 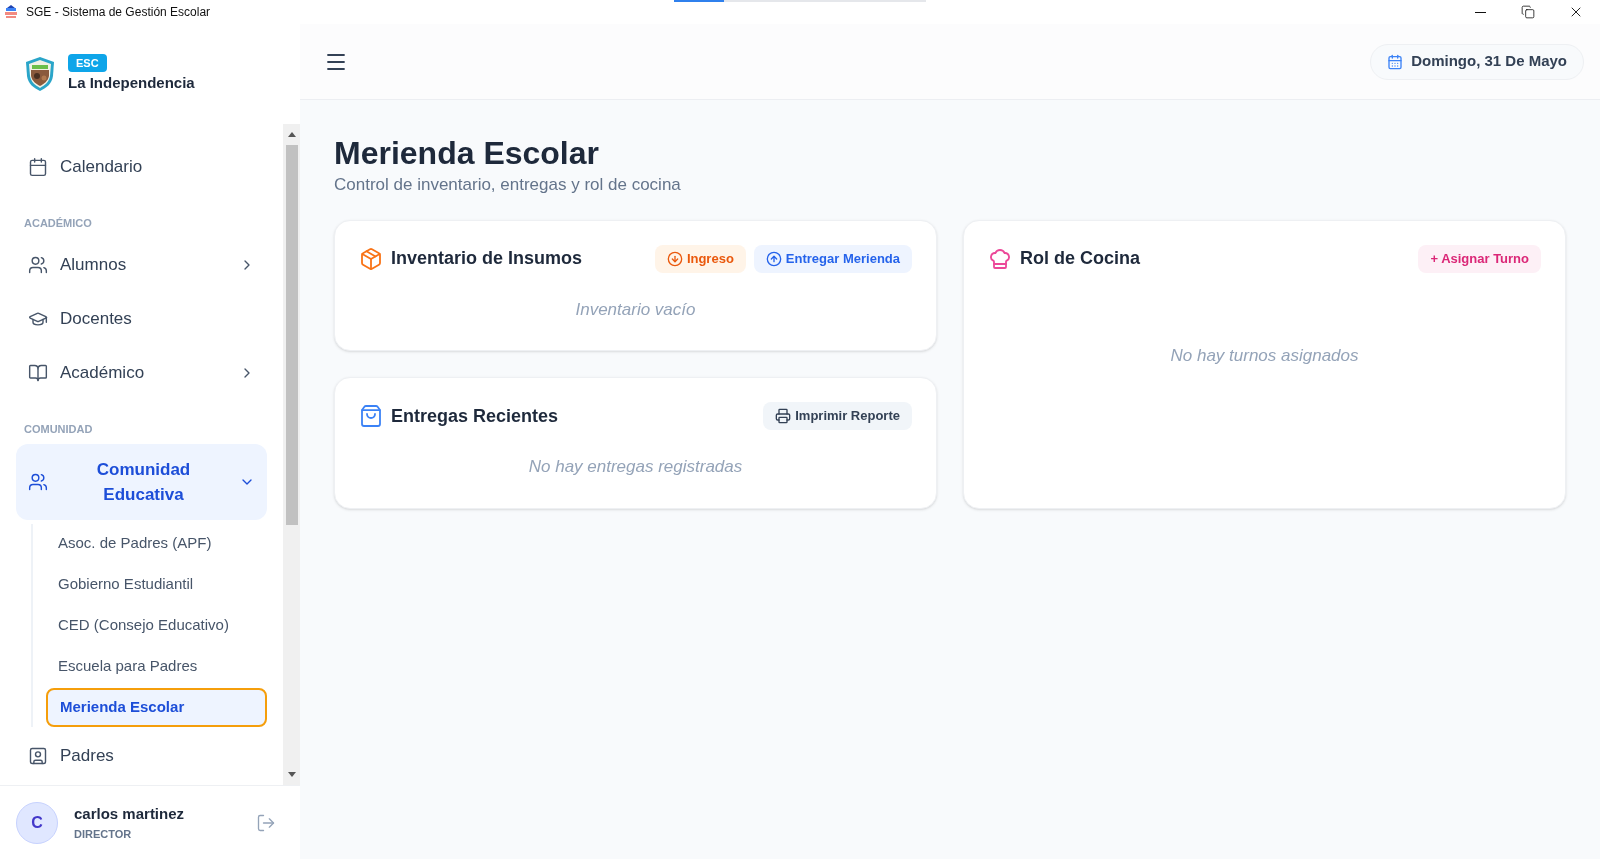 I want to click on nav-item: Comunidad Educativa, so click(x=141, y=482).